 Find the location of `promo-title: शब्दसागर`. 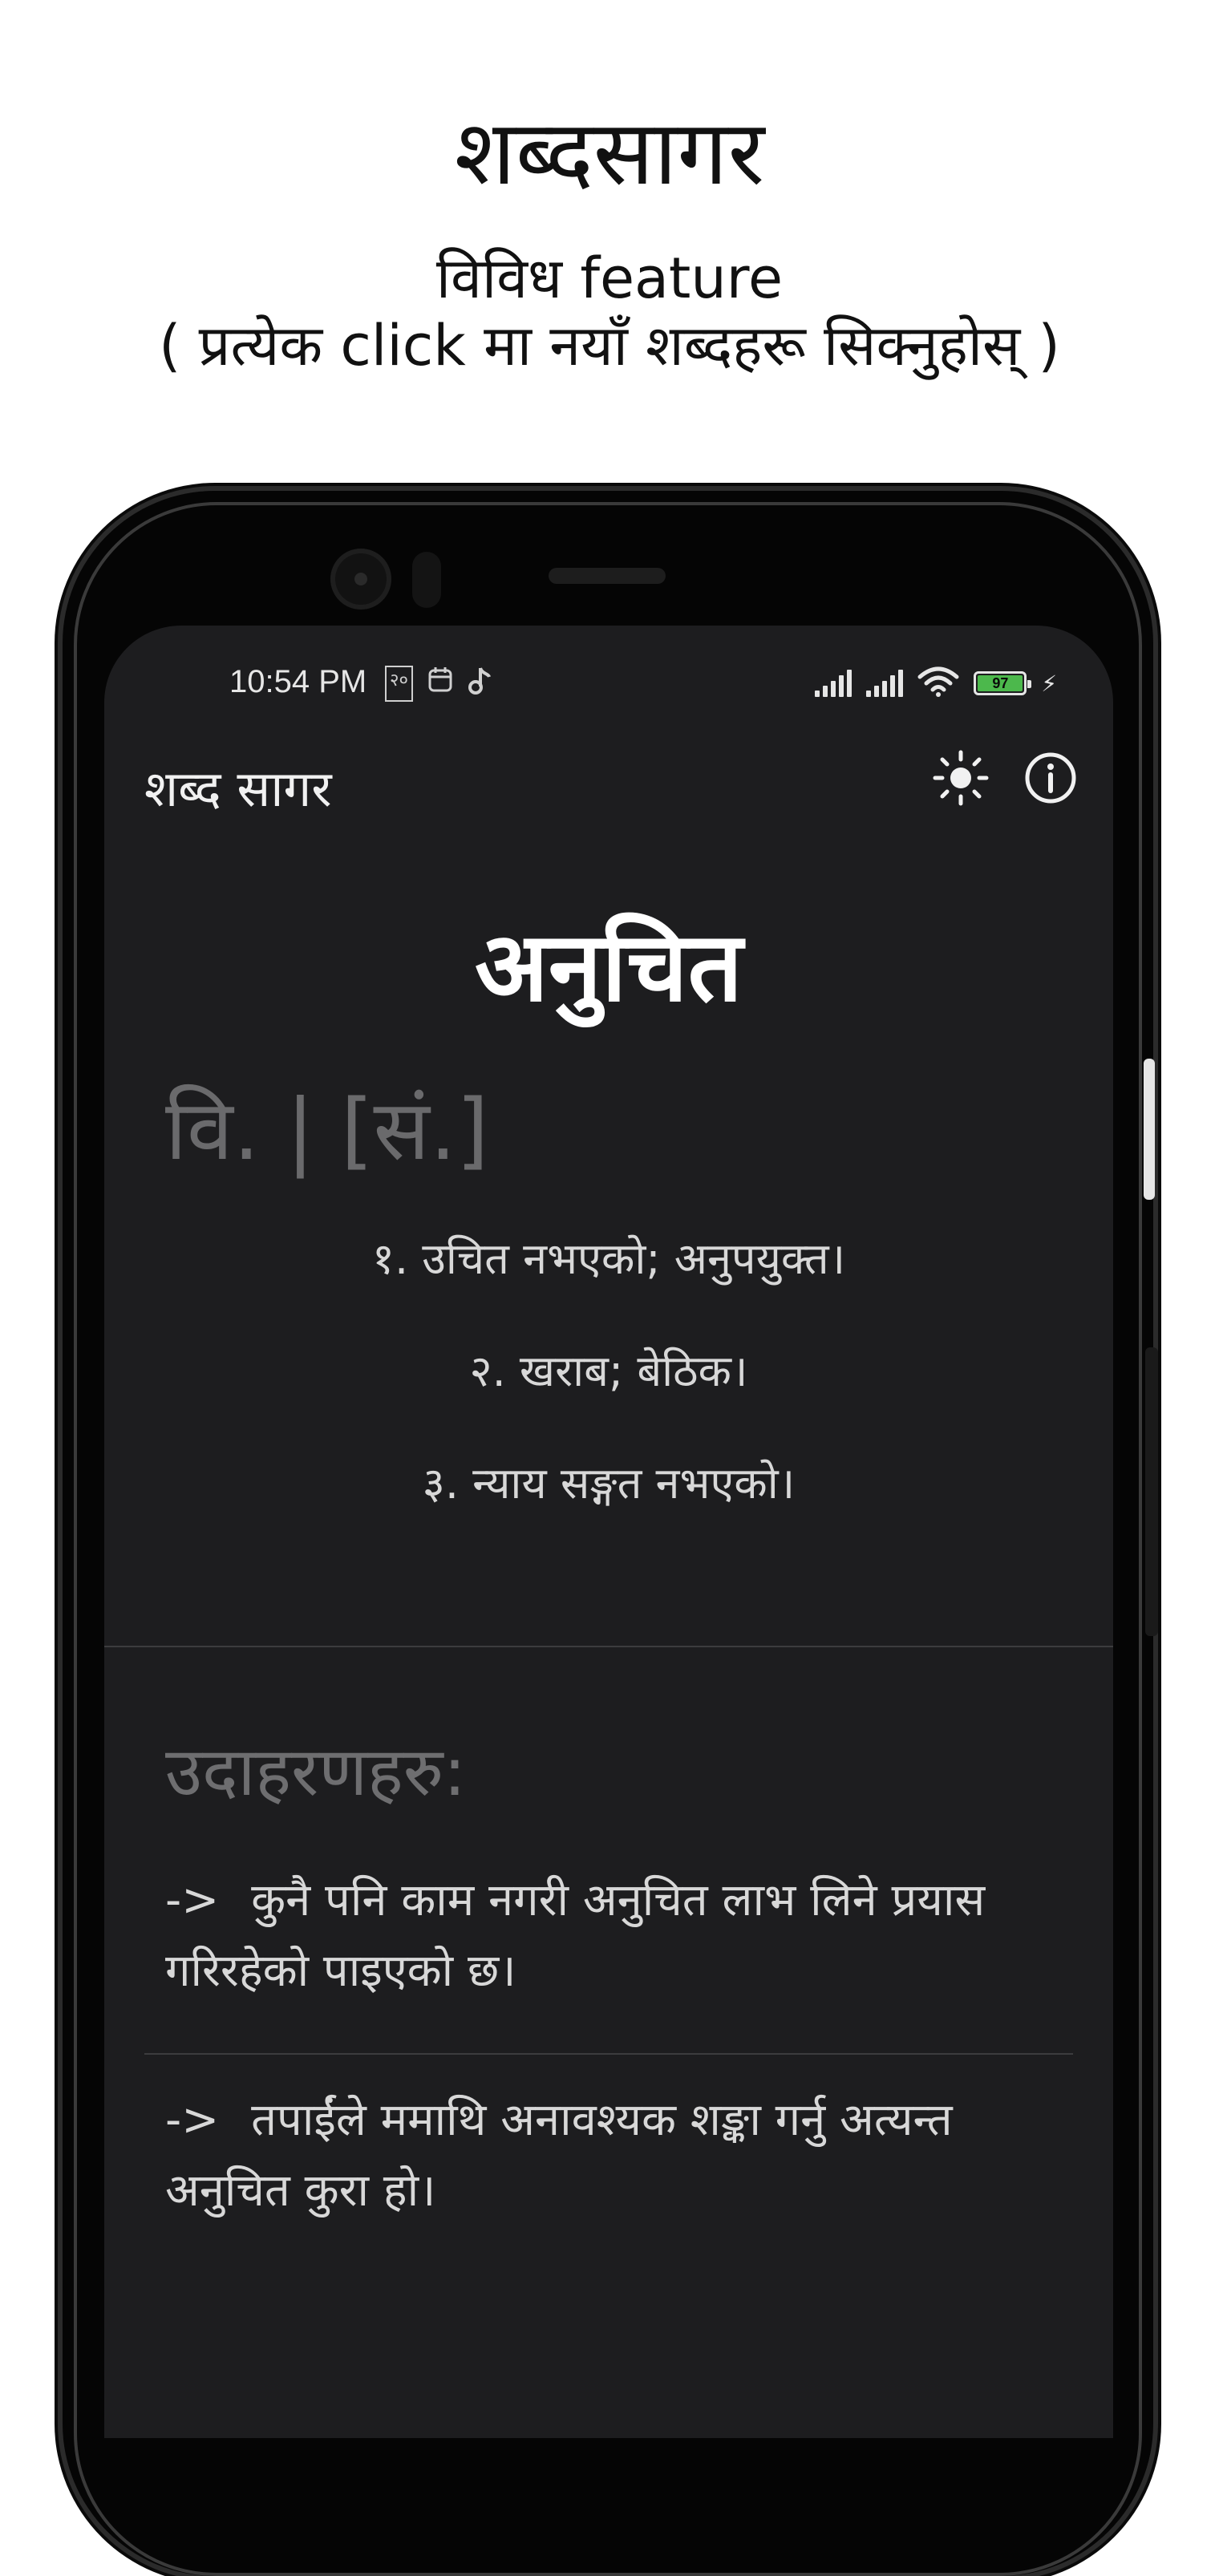

promo-title: शब्दसागर is located at coordinates (609, 153).